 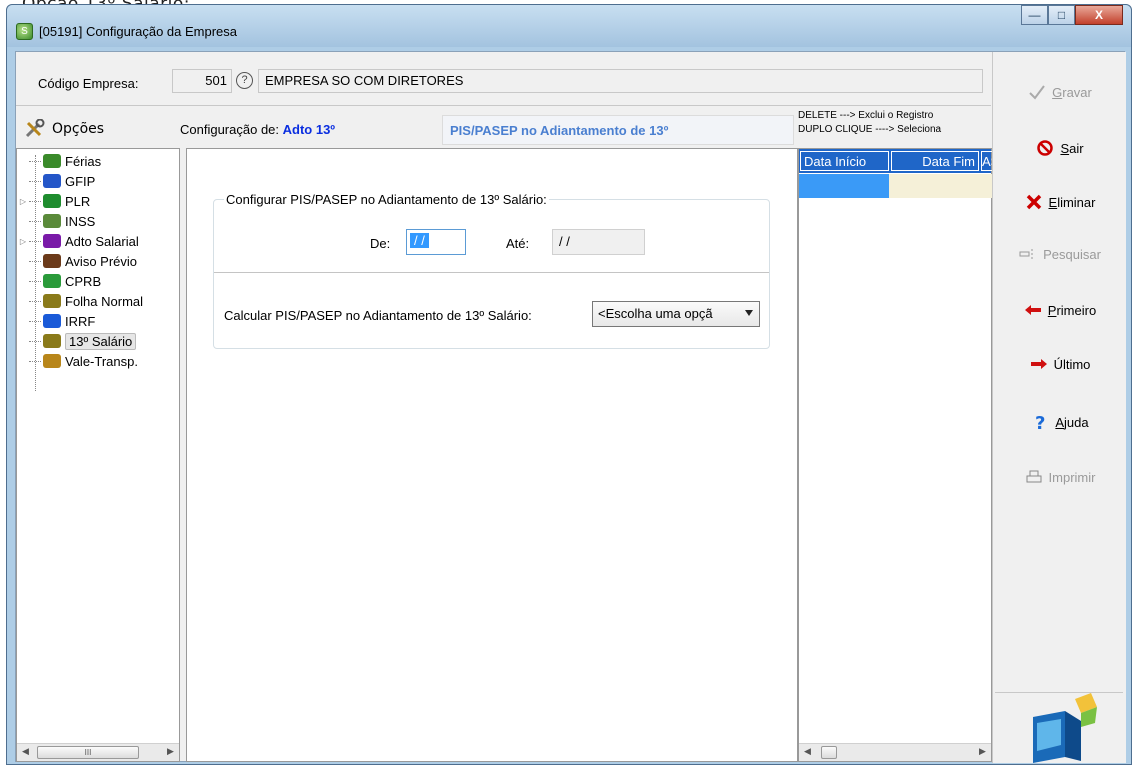 I want to click on briefcase-icon, so click(x=52, y=261).